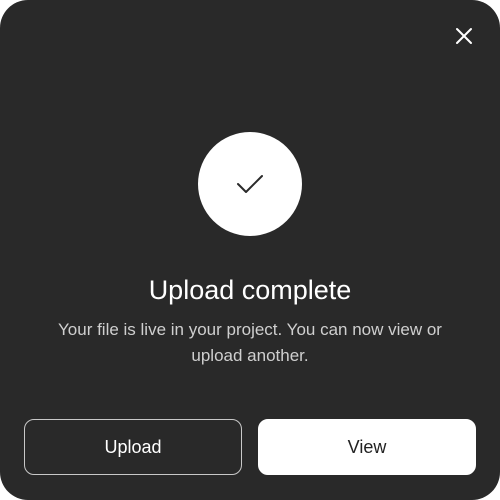 This screenshot has width=500, height=500. What do you see at coordinates (133, 447) in the screenshot?
I see `upload-button: Upload` at bounding box center [133, 447].